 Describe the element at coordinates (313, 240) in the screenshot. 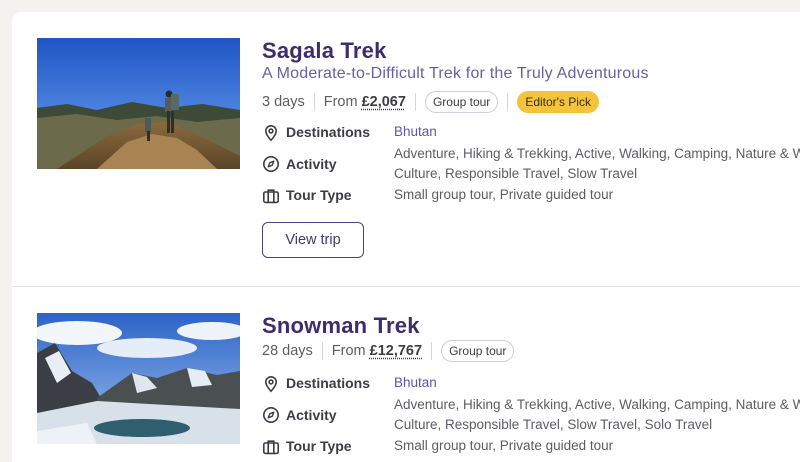

I see `view-trip-button: View trip` at that location.